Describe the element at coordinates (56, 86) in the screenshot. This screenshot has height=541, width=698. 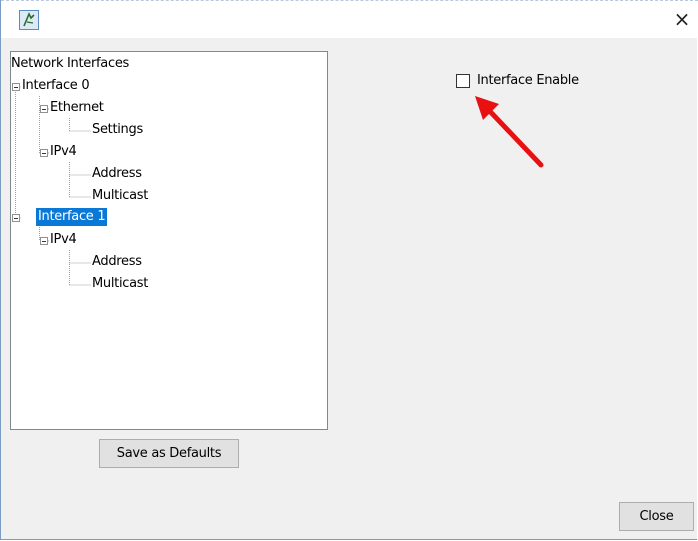
I see `tree-item-interface-0: Interface 0` at that location.